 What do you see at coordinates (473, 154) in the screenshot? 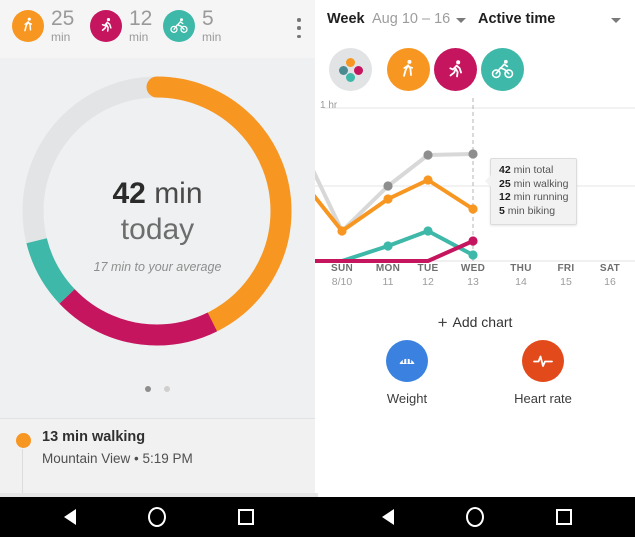
I see `point-total-wed` at bounding box center [473, 154].